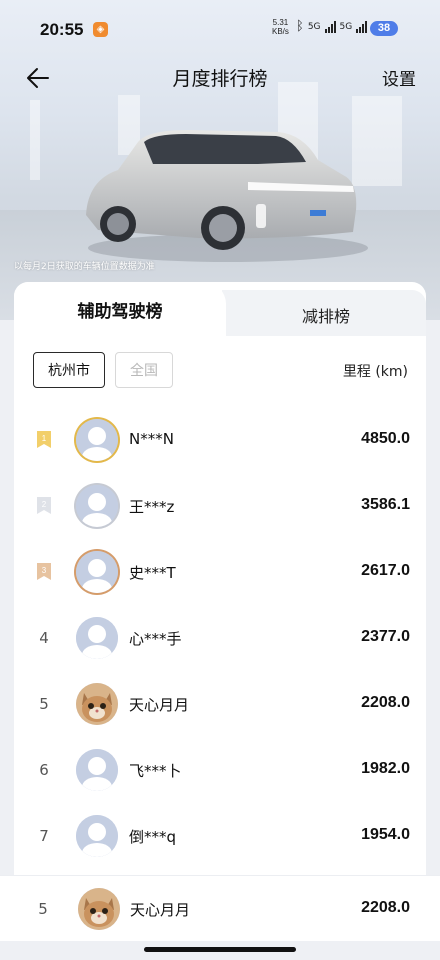 The width and height of the screenshot is (440, 960). What do you see at coordinates (385, 636) in the screenshot?
I see `mileage-value: 2377.0` at bounding box center [385, 636].